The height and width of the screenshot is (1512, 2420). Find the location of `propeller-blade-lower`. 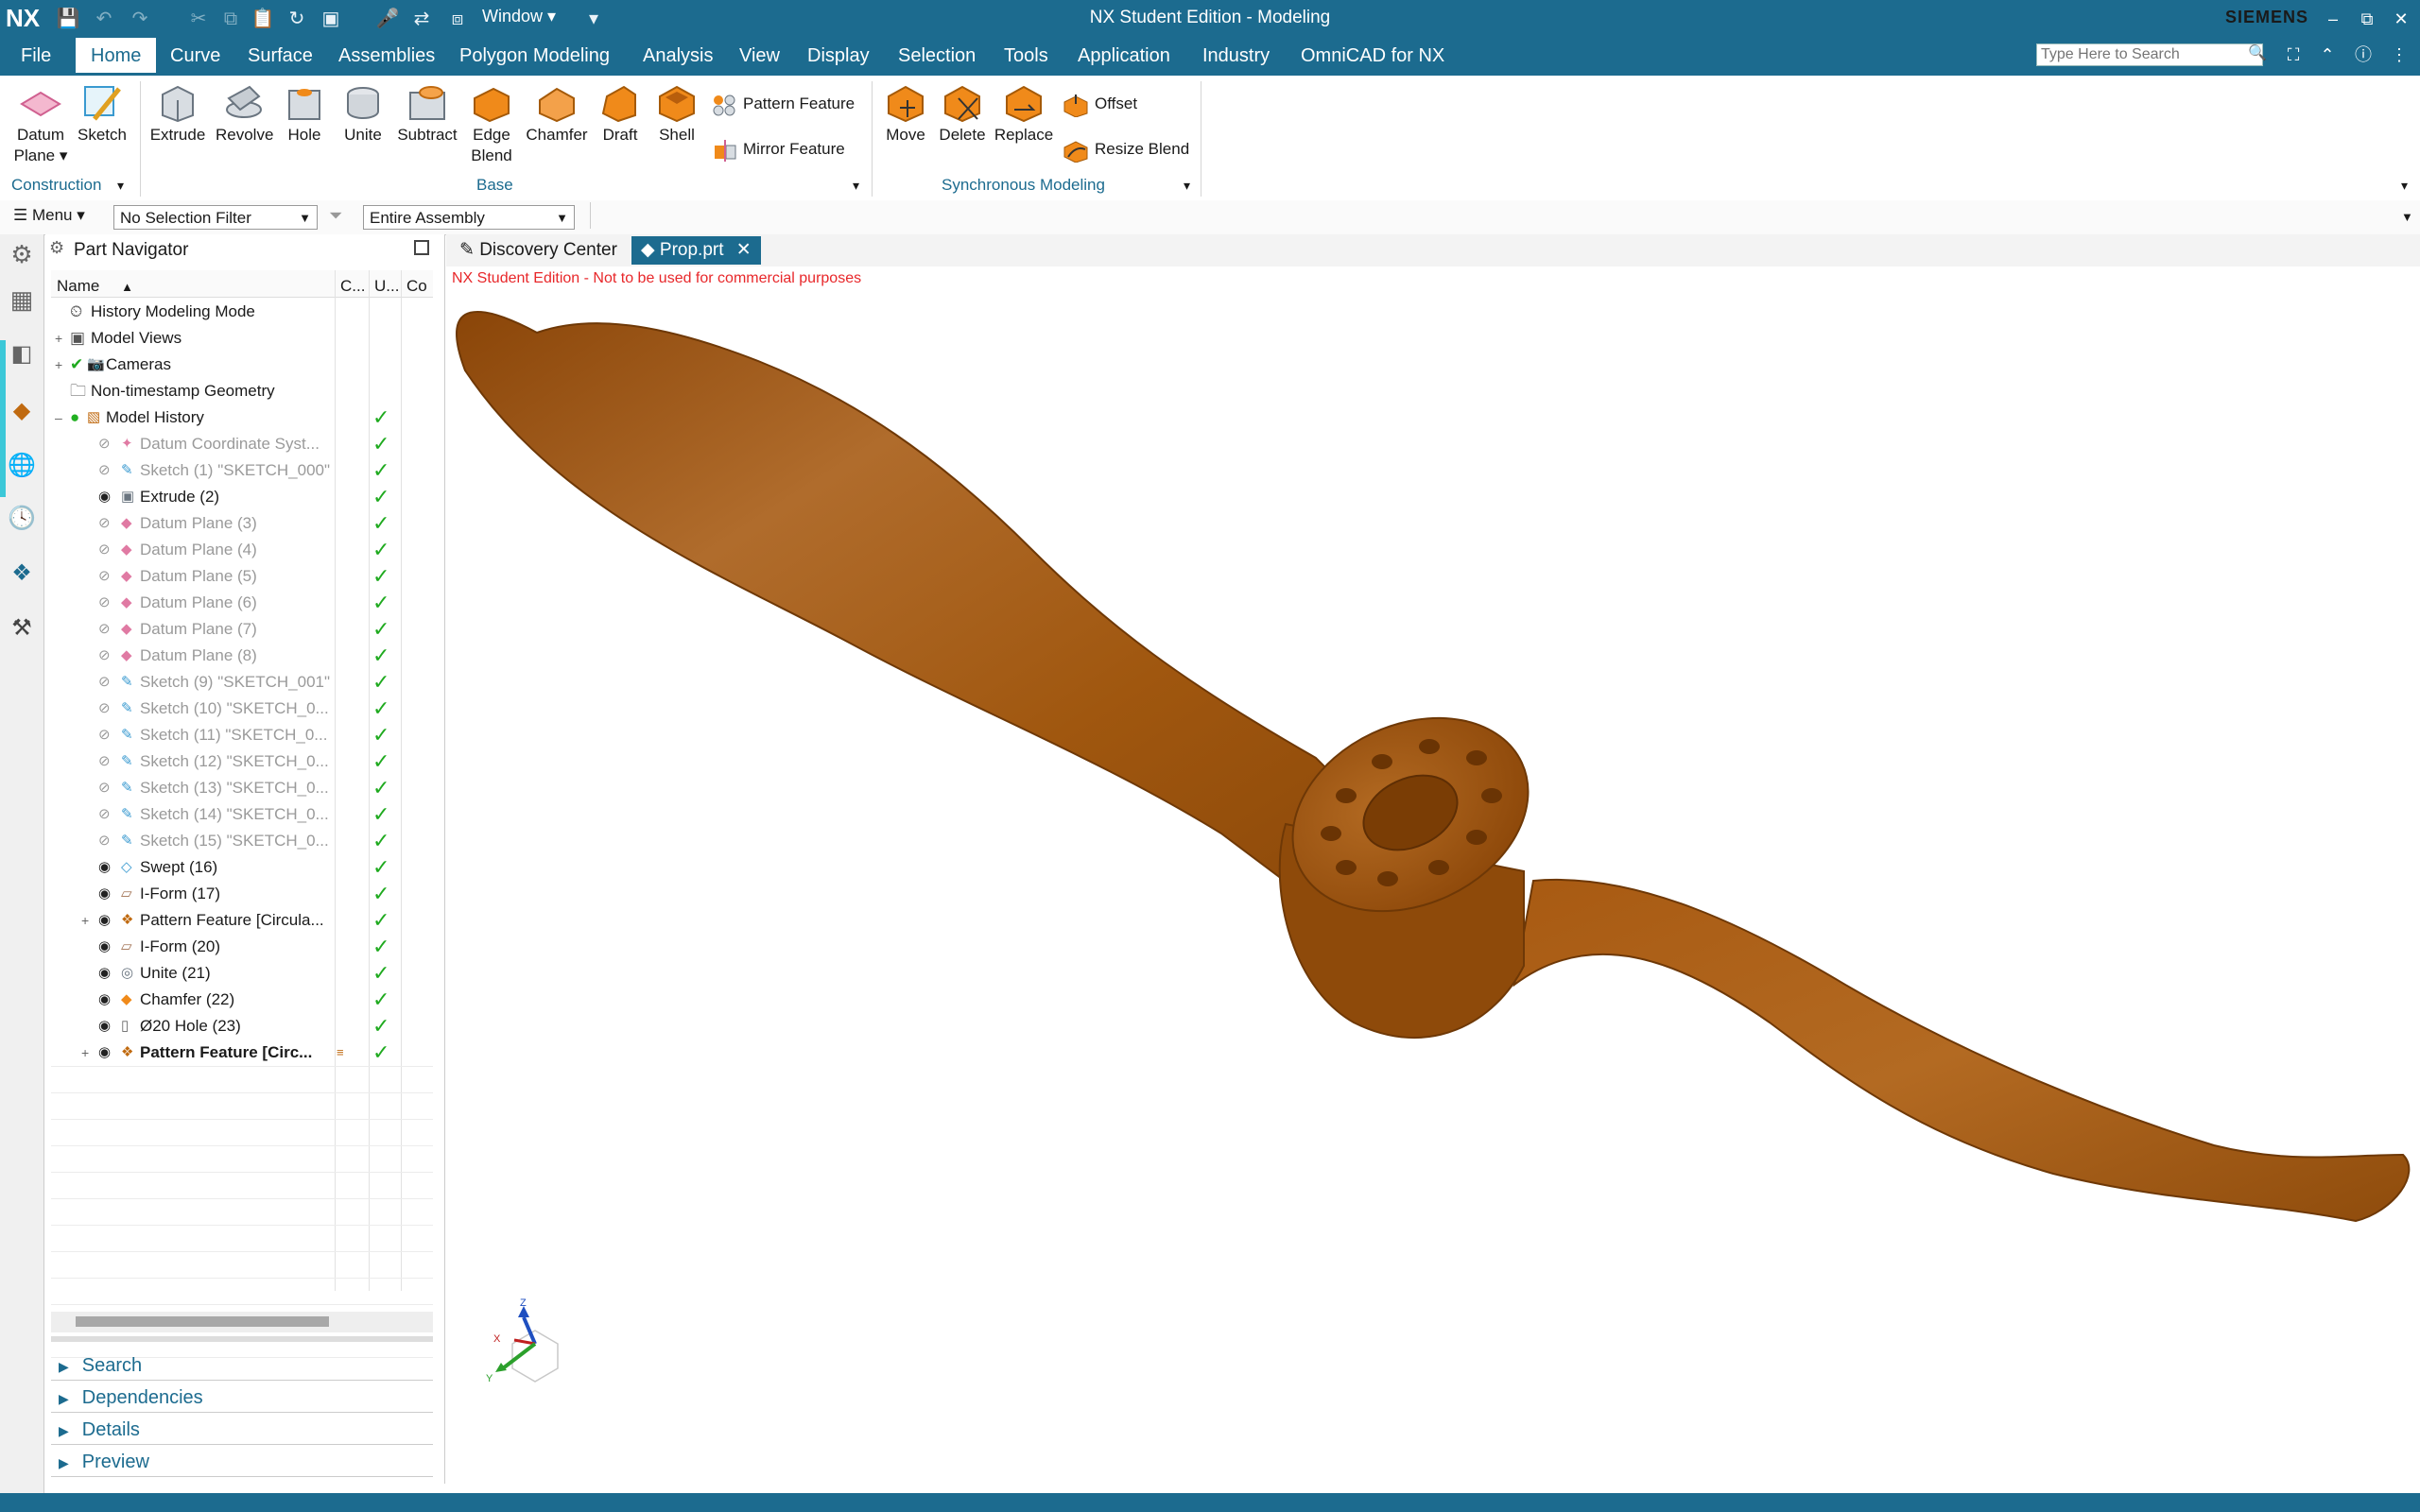

propeller-blade-lower is located at coordinates (1961, 1051).